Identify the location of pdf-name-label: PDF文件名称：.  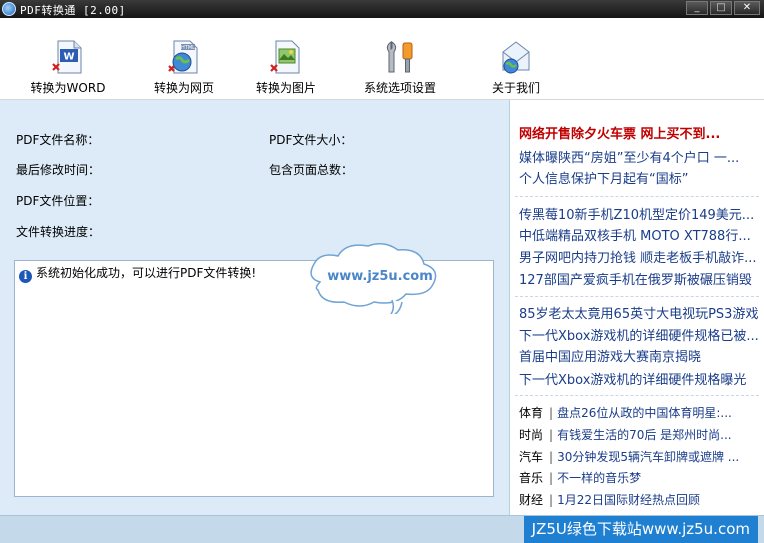
(58, 140).